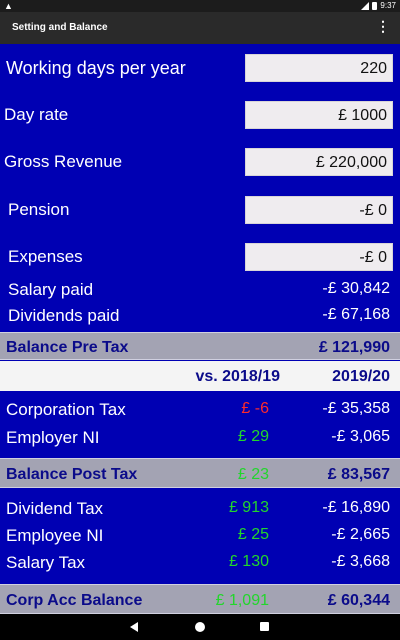  I want to click on status-icons: 9:37, so click(378, 5).